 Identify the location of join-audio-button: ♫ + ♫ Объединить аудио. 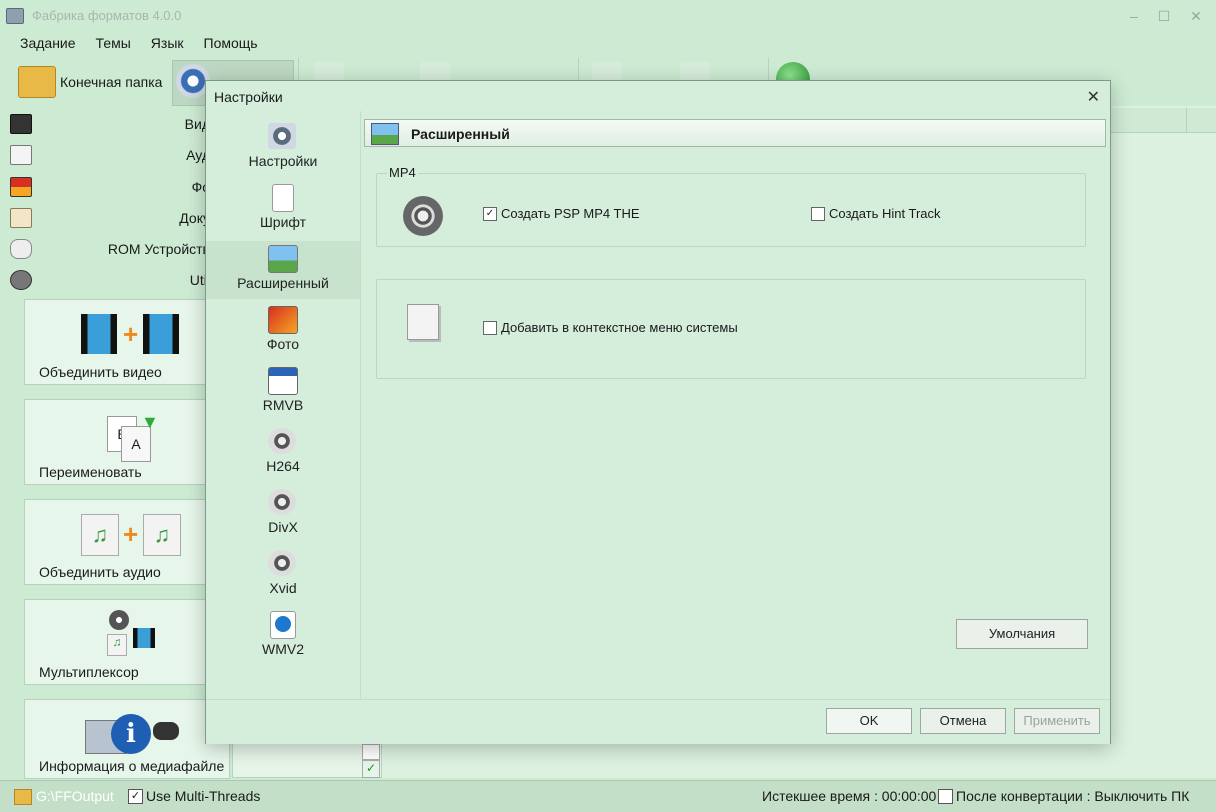
(127, 542).